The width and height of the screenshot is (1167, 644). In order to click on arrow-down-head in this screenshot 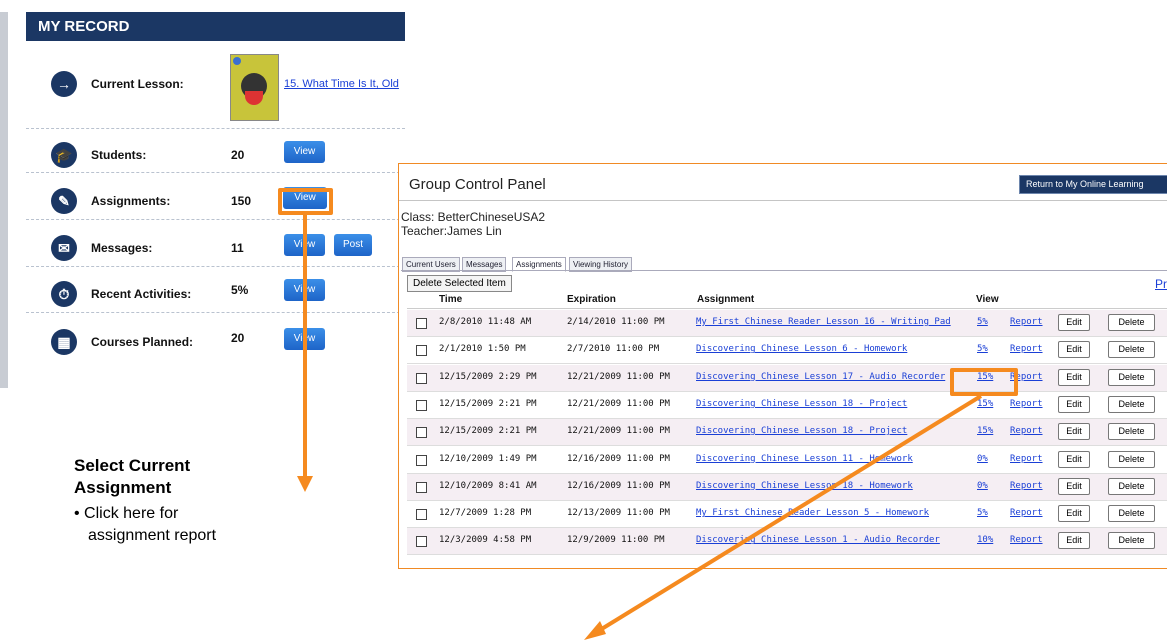, I will do `click(305, 484)`.